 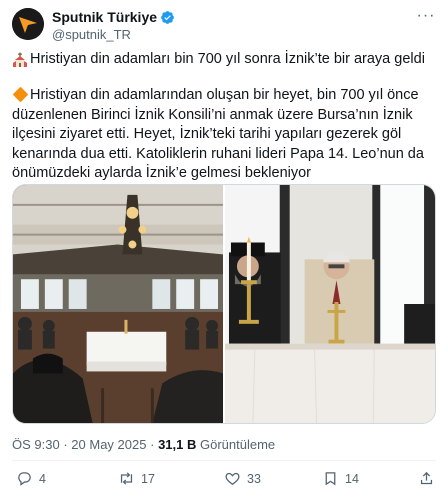 What do you see at coordinates (330, 479) in the screenshot?
I see `bookmark-icon` at bounding box center [330, 479].